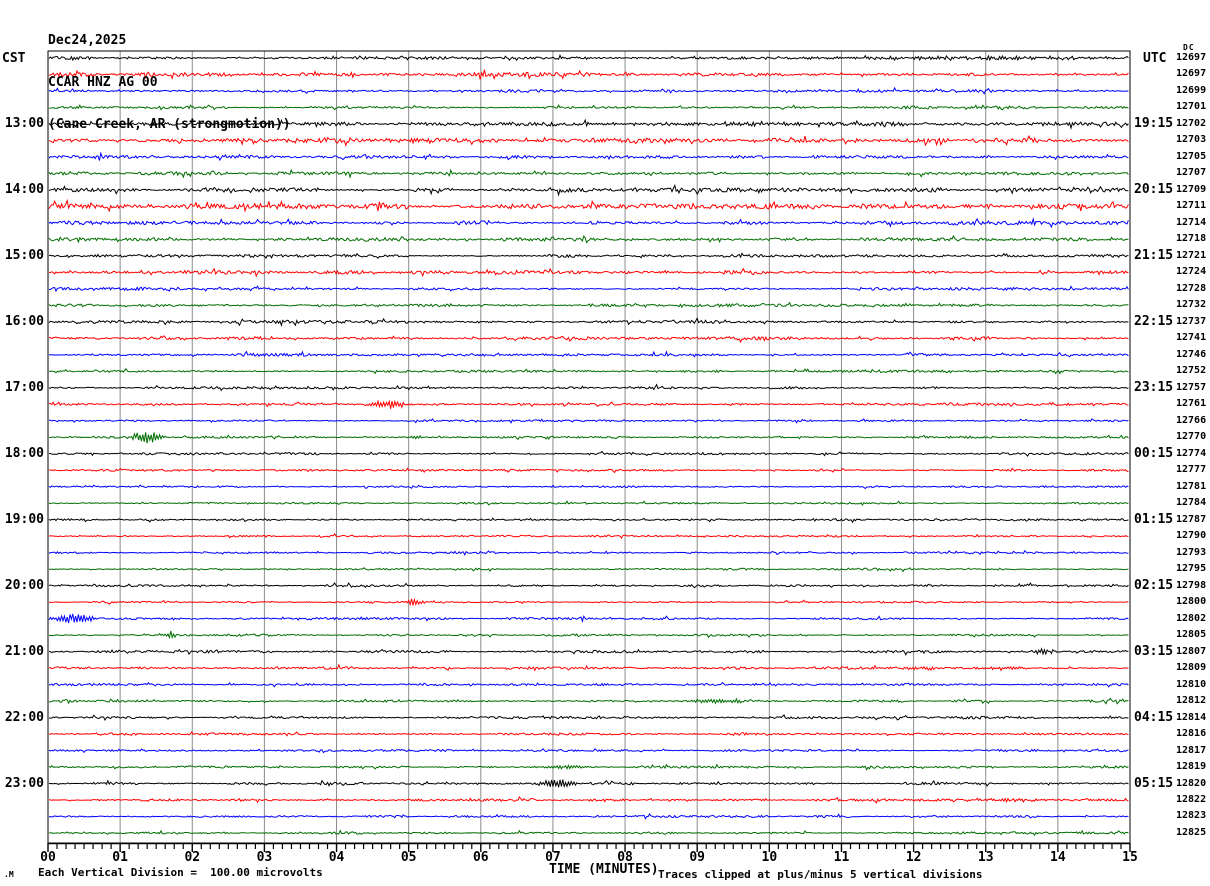 The image size is (1210, 886). What do you see at coordinates (1191, 651) in the screenshot?
I see `dc-value: 12807` at bounding box center [1191, 651].